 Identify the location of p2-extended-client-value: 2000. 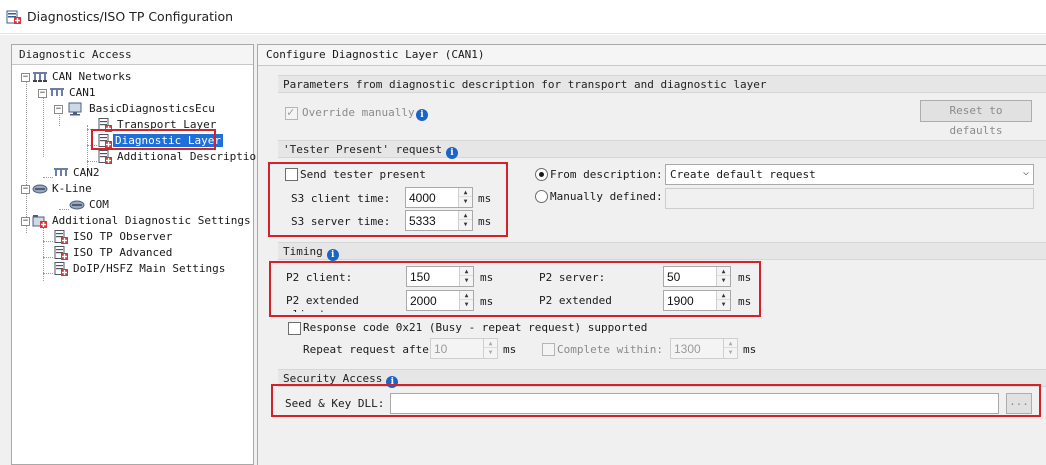
(423, 301).